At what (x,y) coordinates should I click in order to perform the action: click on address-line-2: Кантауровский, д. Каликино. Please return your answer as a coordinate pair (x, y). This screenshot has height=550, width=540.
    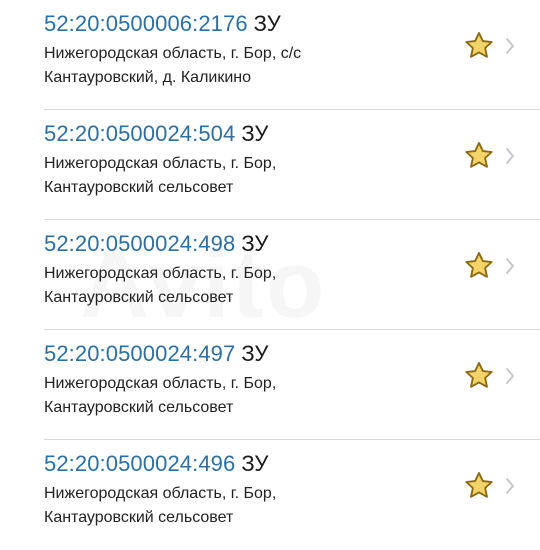
    Looking at the image, I should click on (148, 77).